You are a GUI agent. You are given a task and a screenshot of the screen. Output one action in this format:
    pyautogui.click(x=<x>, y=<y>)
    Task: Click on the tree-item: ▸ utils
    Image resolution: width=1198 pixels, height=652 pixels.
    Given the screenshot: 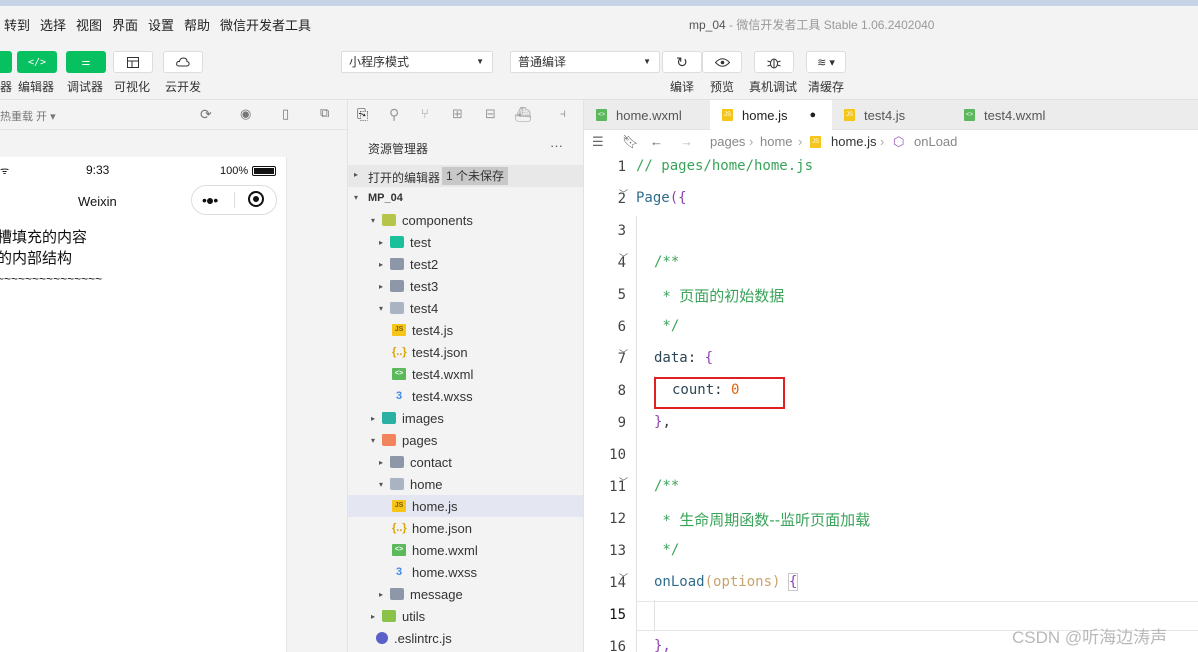 What is the action you would take?
    pyautogui.click(x=465, y=616)
    